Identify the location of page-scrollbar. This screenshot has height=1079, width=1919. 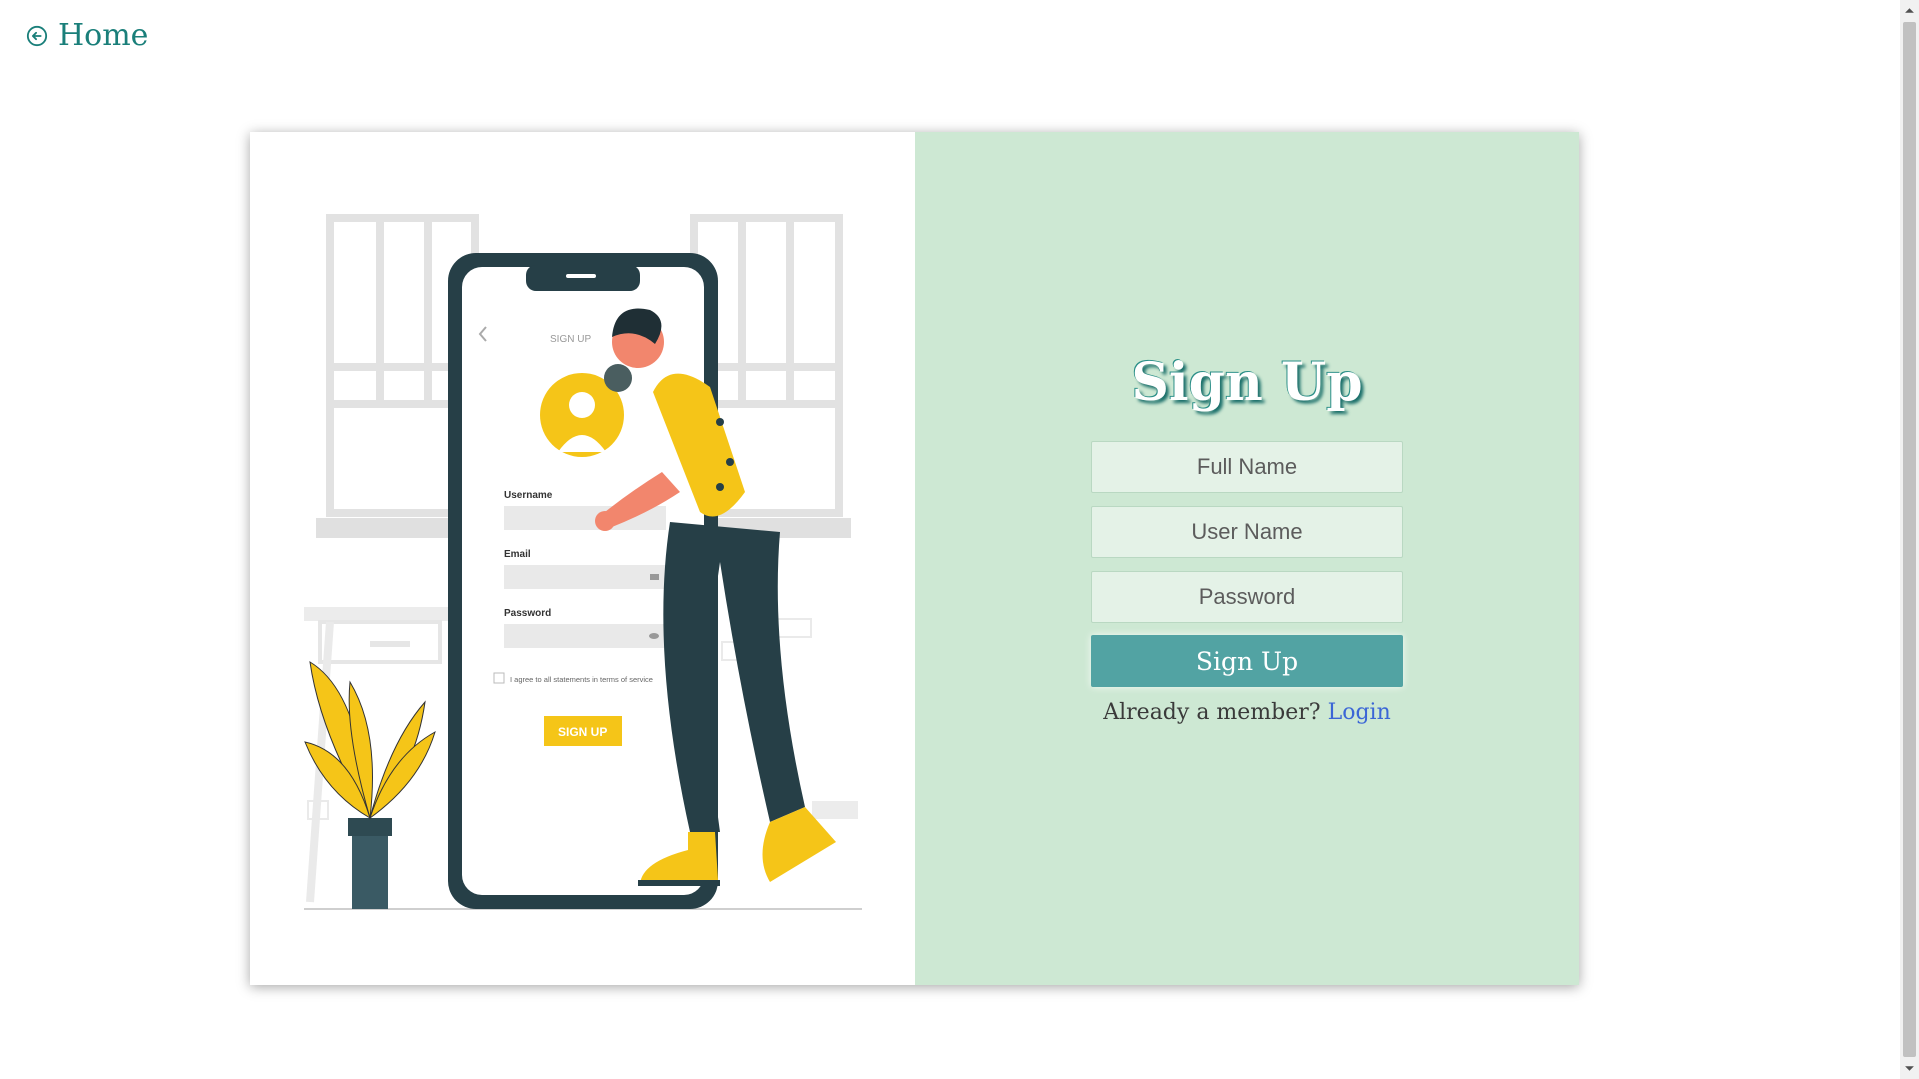
(1909, 539).